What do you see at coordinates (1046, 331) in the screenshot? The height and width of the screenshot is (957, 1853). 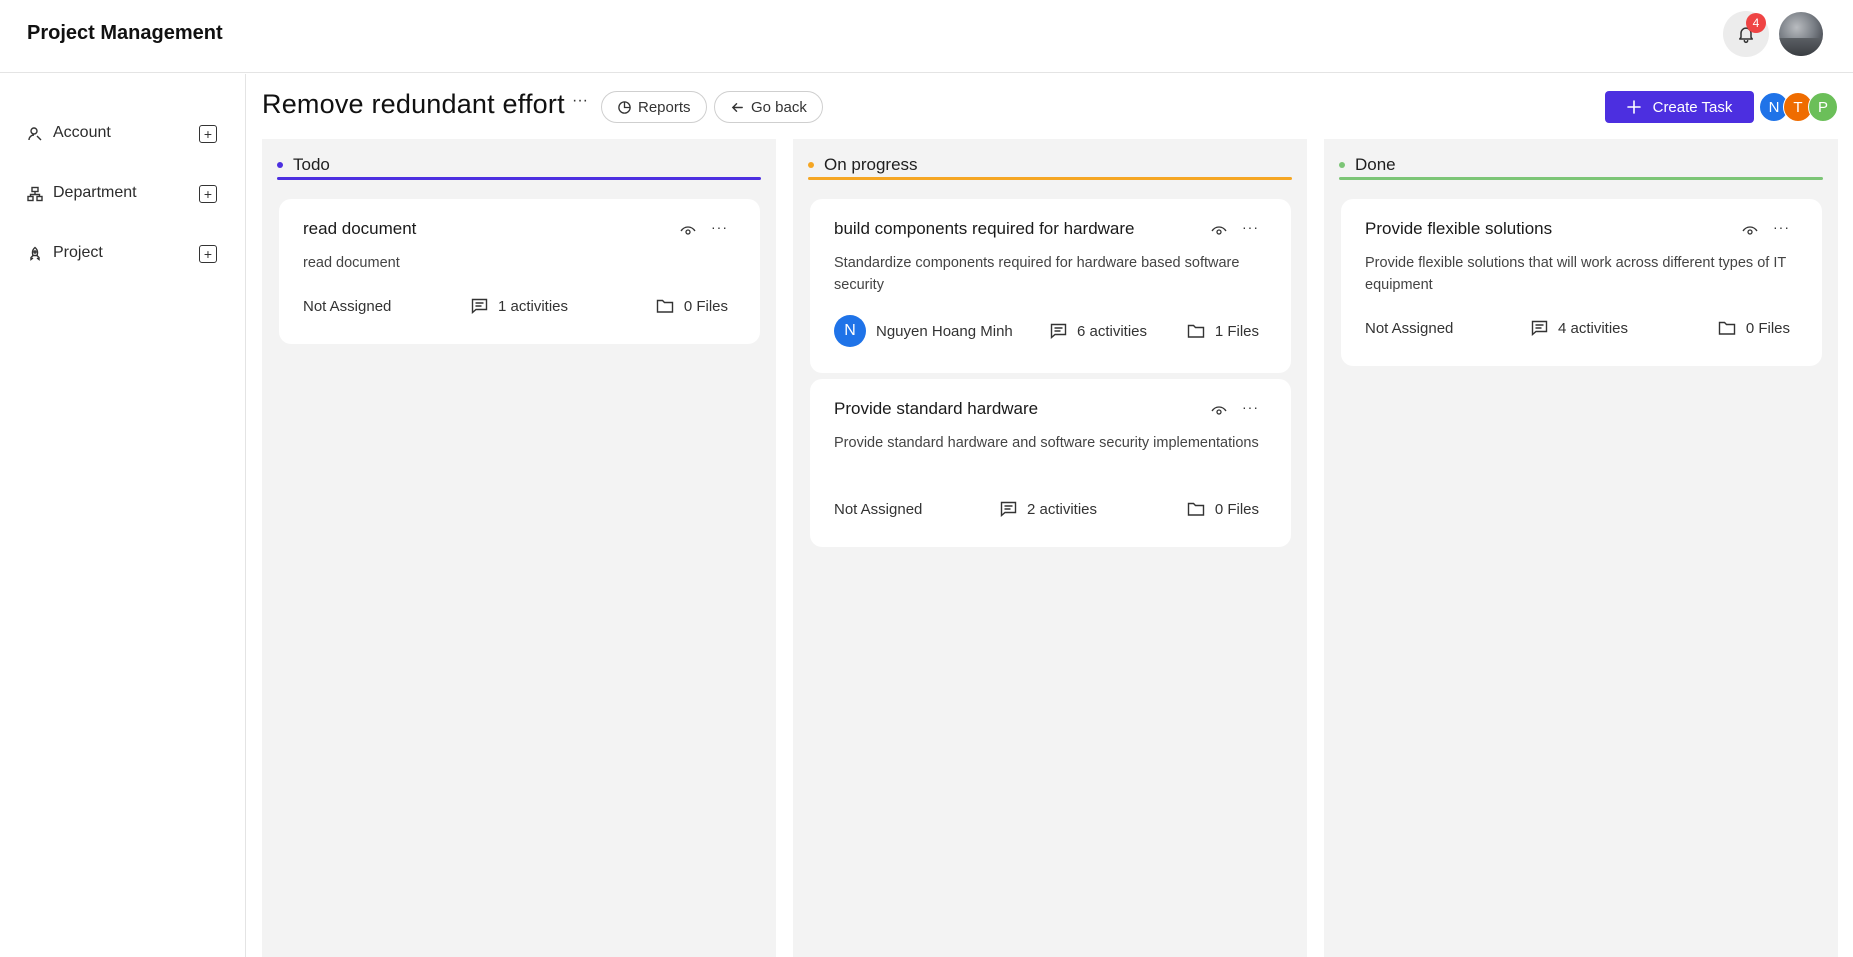 I see `task-footer: N Nguyen Hoang Minh 6 activities 1 Files` at bounding box center [1046, 331].